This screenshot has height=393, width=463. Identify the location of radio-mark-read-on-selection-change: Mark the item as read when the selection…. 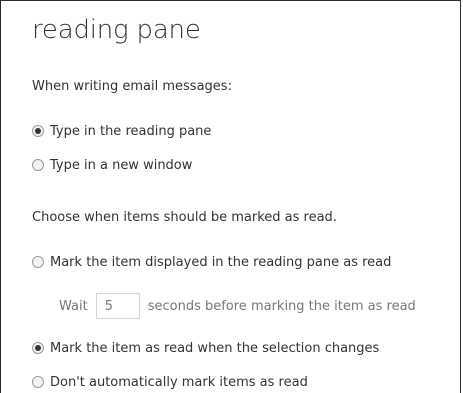
(205, 348).